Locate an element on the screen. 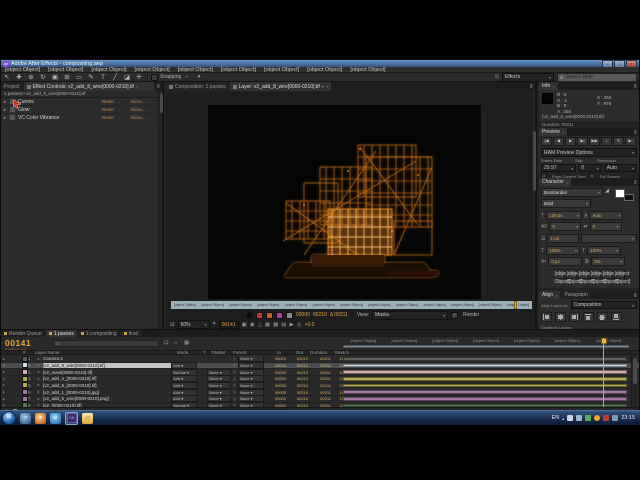 The height and width of the screenshot is (480, 640). timeline-tab: final is located at coordinates (130, 333).